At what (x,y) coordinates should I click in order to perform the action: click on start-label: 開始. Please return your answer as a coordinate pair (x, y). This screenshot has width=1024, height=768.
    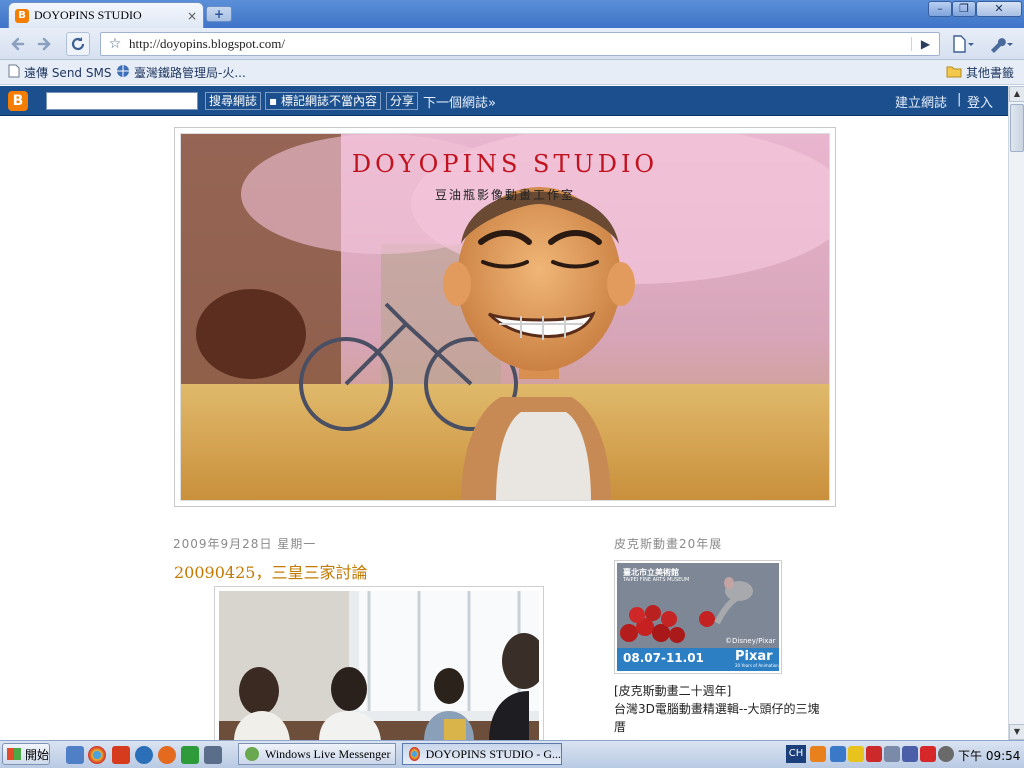
    Looking at the image, I should click on (37, 754).